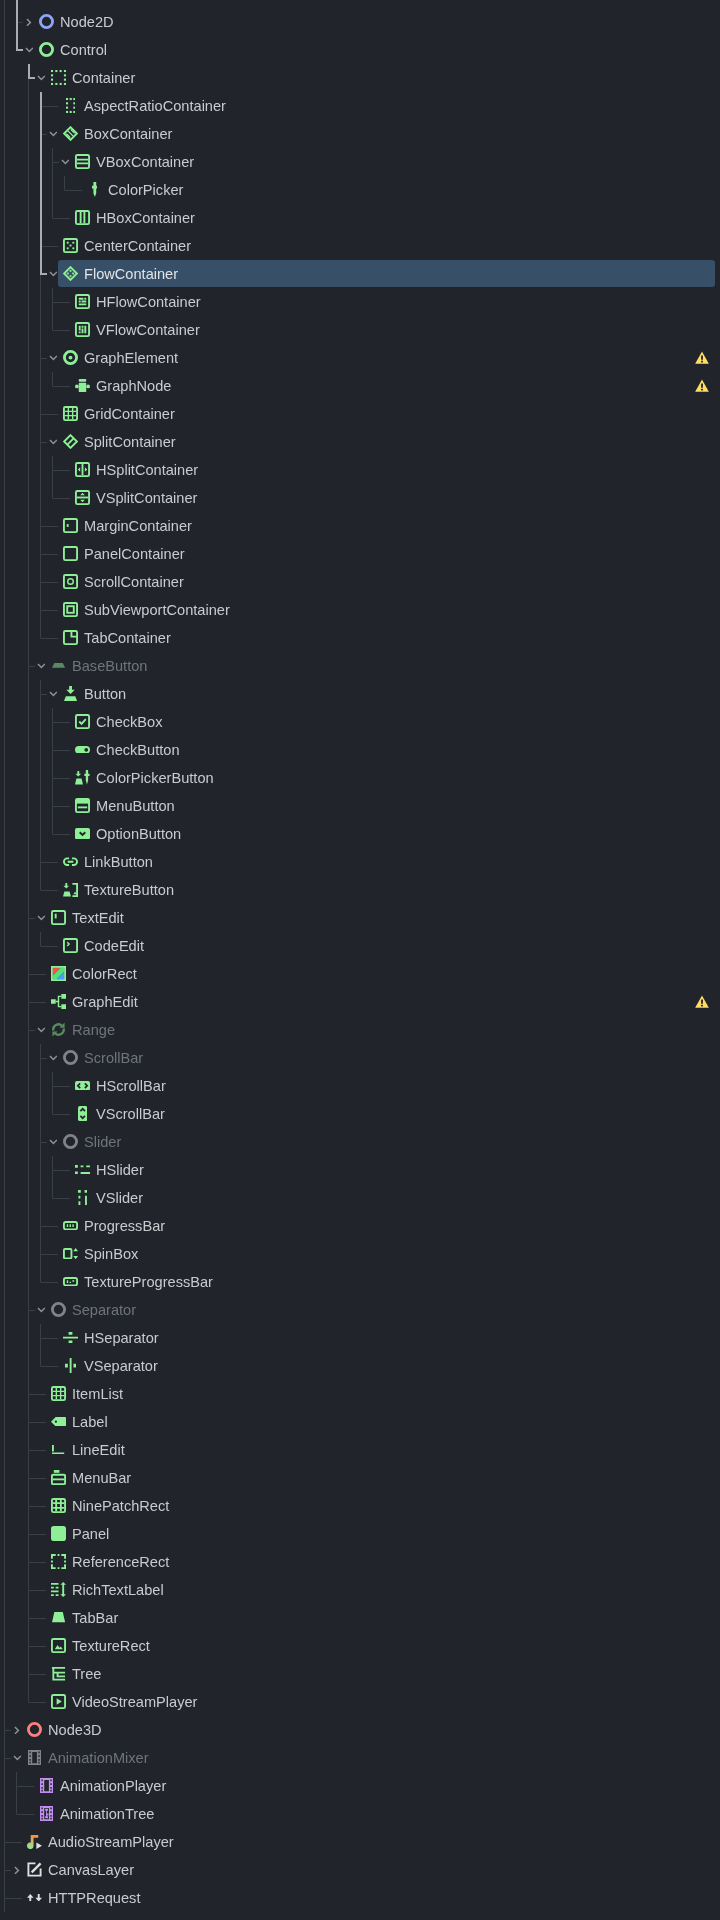  What do you see at coordinates (374, 49) in the screenshot?
I see `tree-item: Control` at bounding box center [374, 49].